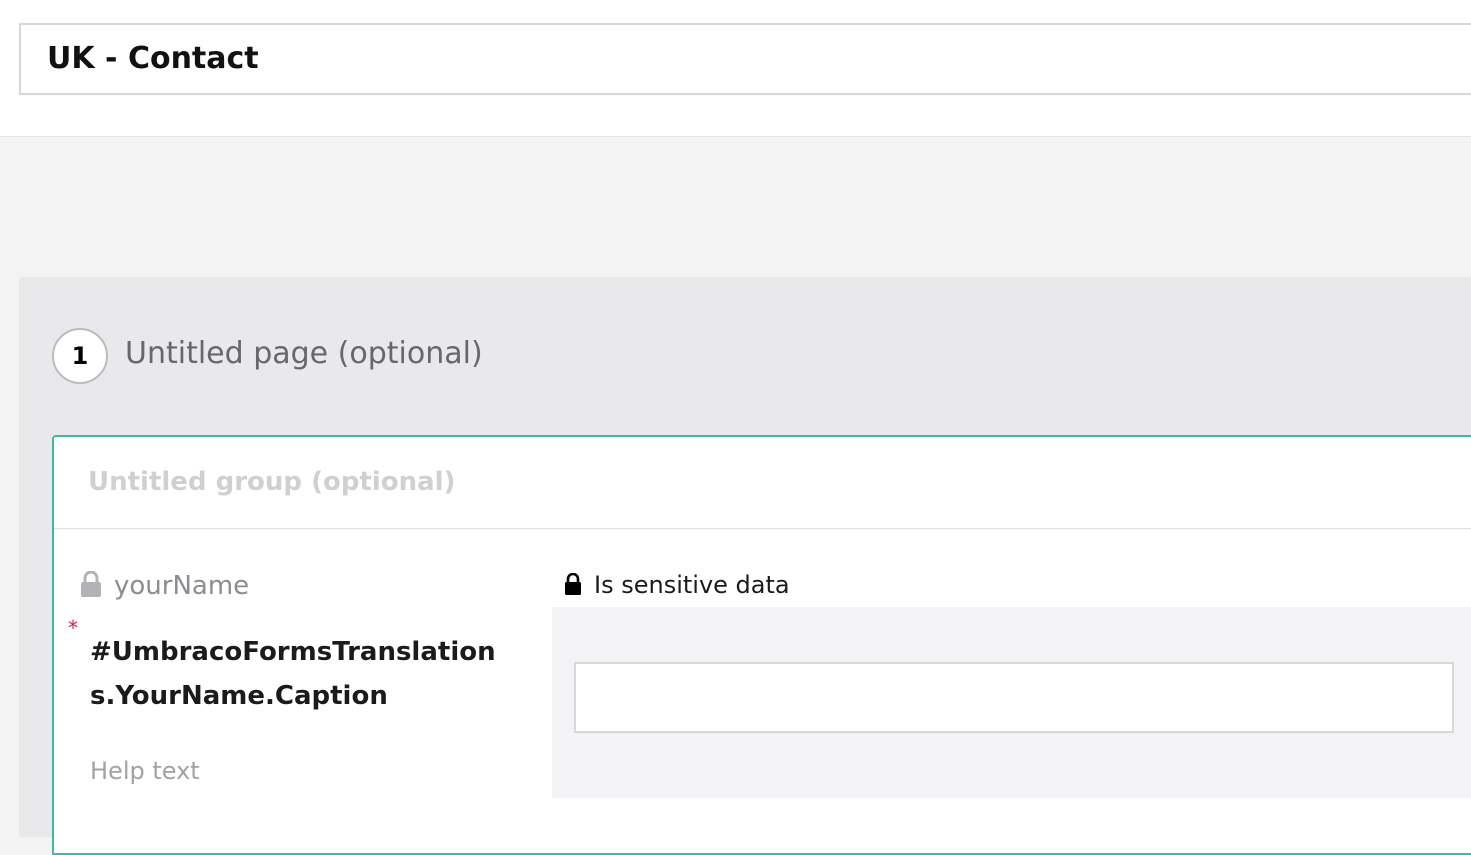 This screenshot has width=1471, height=855. What do you see at coordinates (692, 585) in the screenshot?
I see `sensitive-data-label: Is sensitive data` at bounding box center [692, 585].